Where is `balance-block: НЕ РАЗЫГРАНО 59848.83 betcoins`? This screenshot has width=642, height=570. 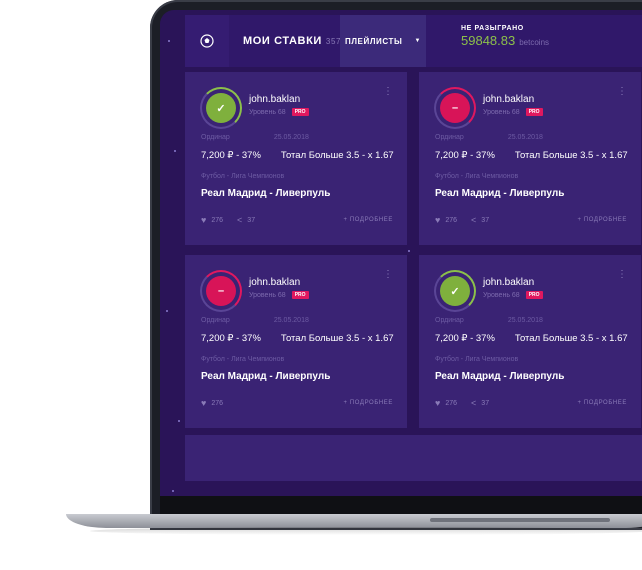 balance-block: НЕ РАЗЫГРАНО 59848.83 betcoins is located at coordinates (505, 37).